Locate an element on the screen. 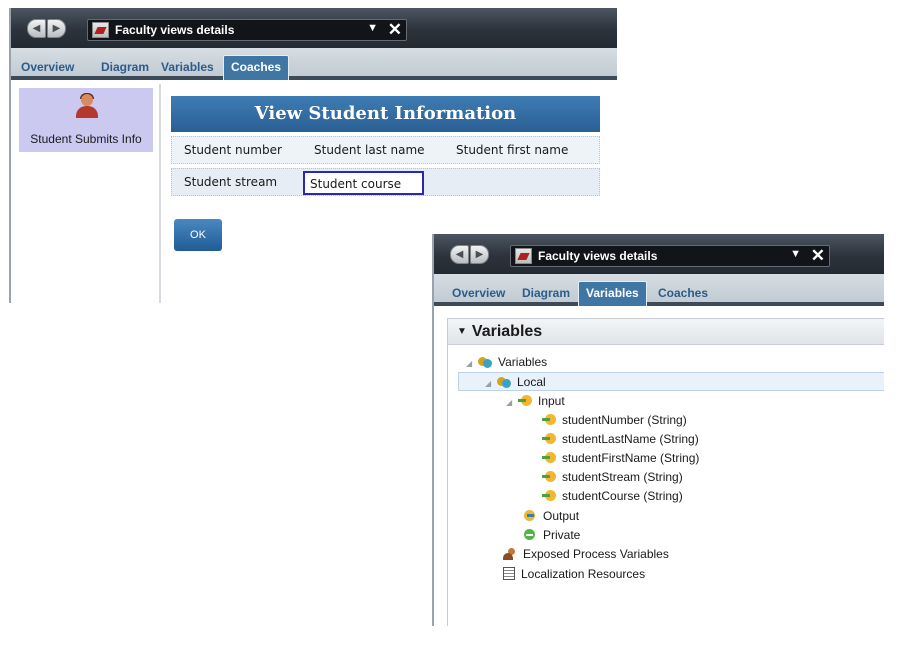 The image size is (915, 659). exposed-variables-icon is located at coordinates (510, 554).